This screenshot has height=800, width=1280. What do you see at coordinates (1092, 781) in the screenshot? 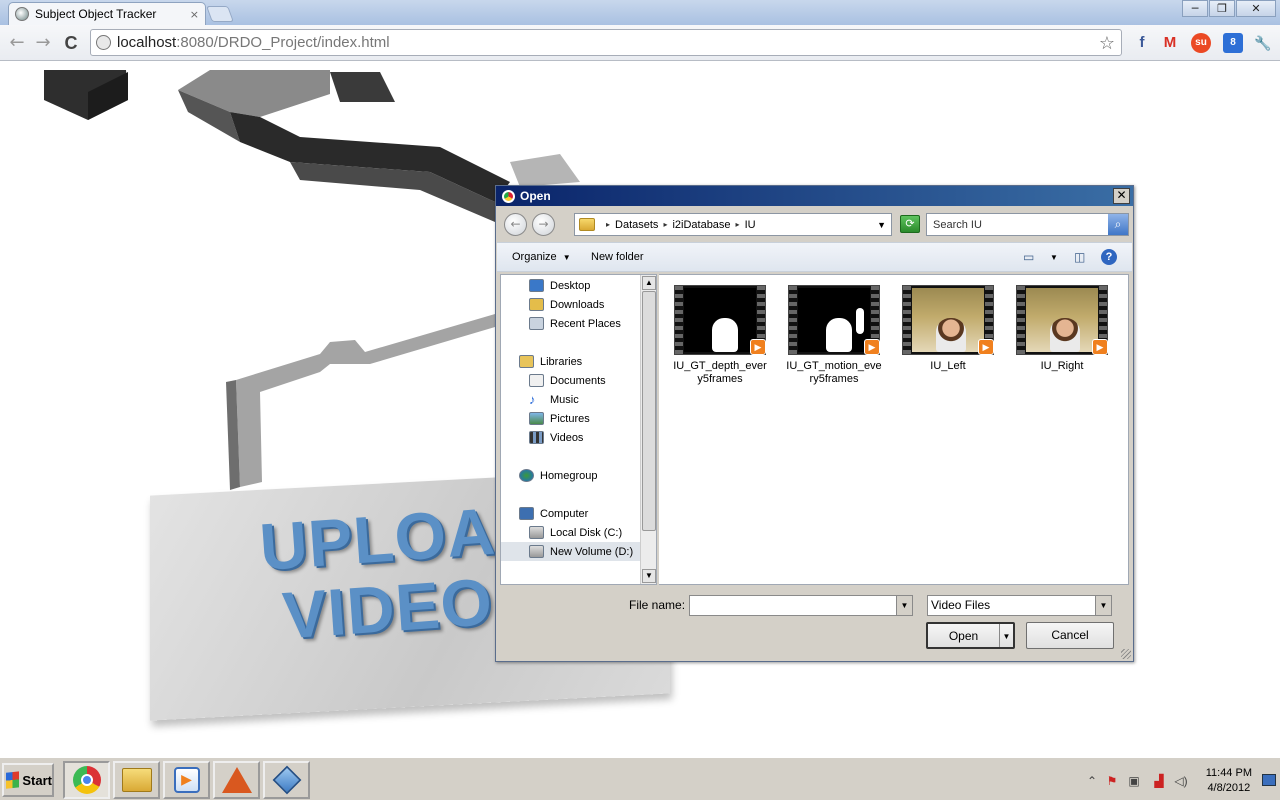
I see `chevron-up-icon: ⌃` at bounding box center [1092, 781].